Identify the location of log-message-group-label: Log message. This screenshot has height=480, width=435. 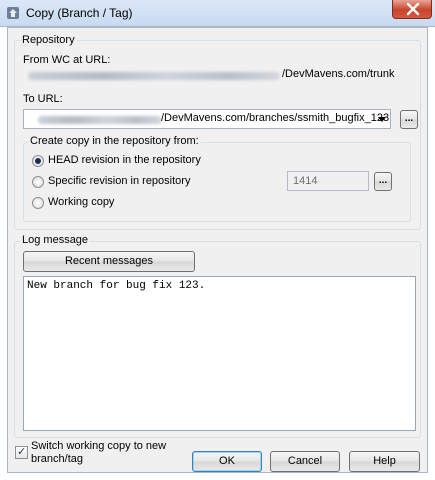
(55, 240).